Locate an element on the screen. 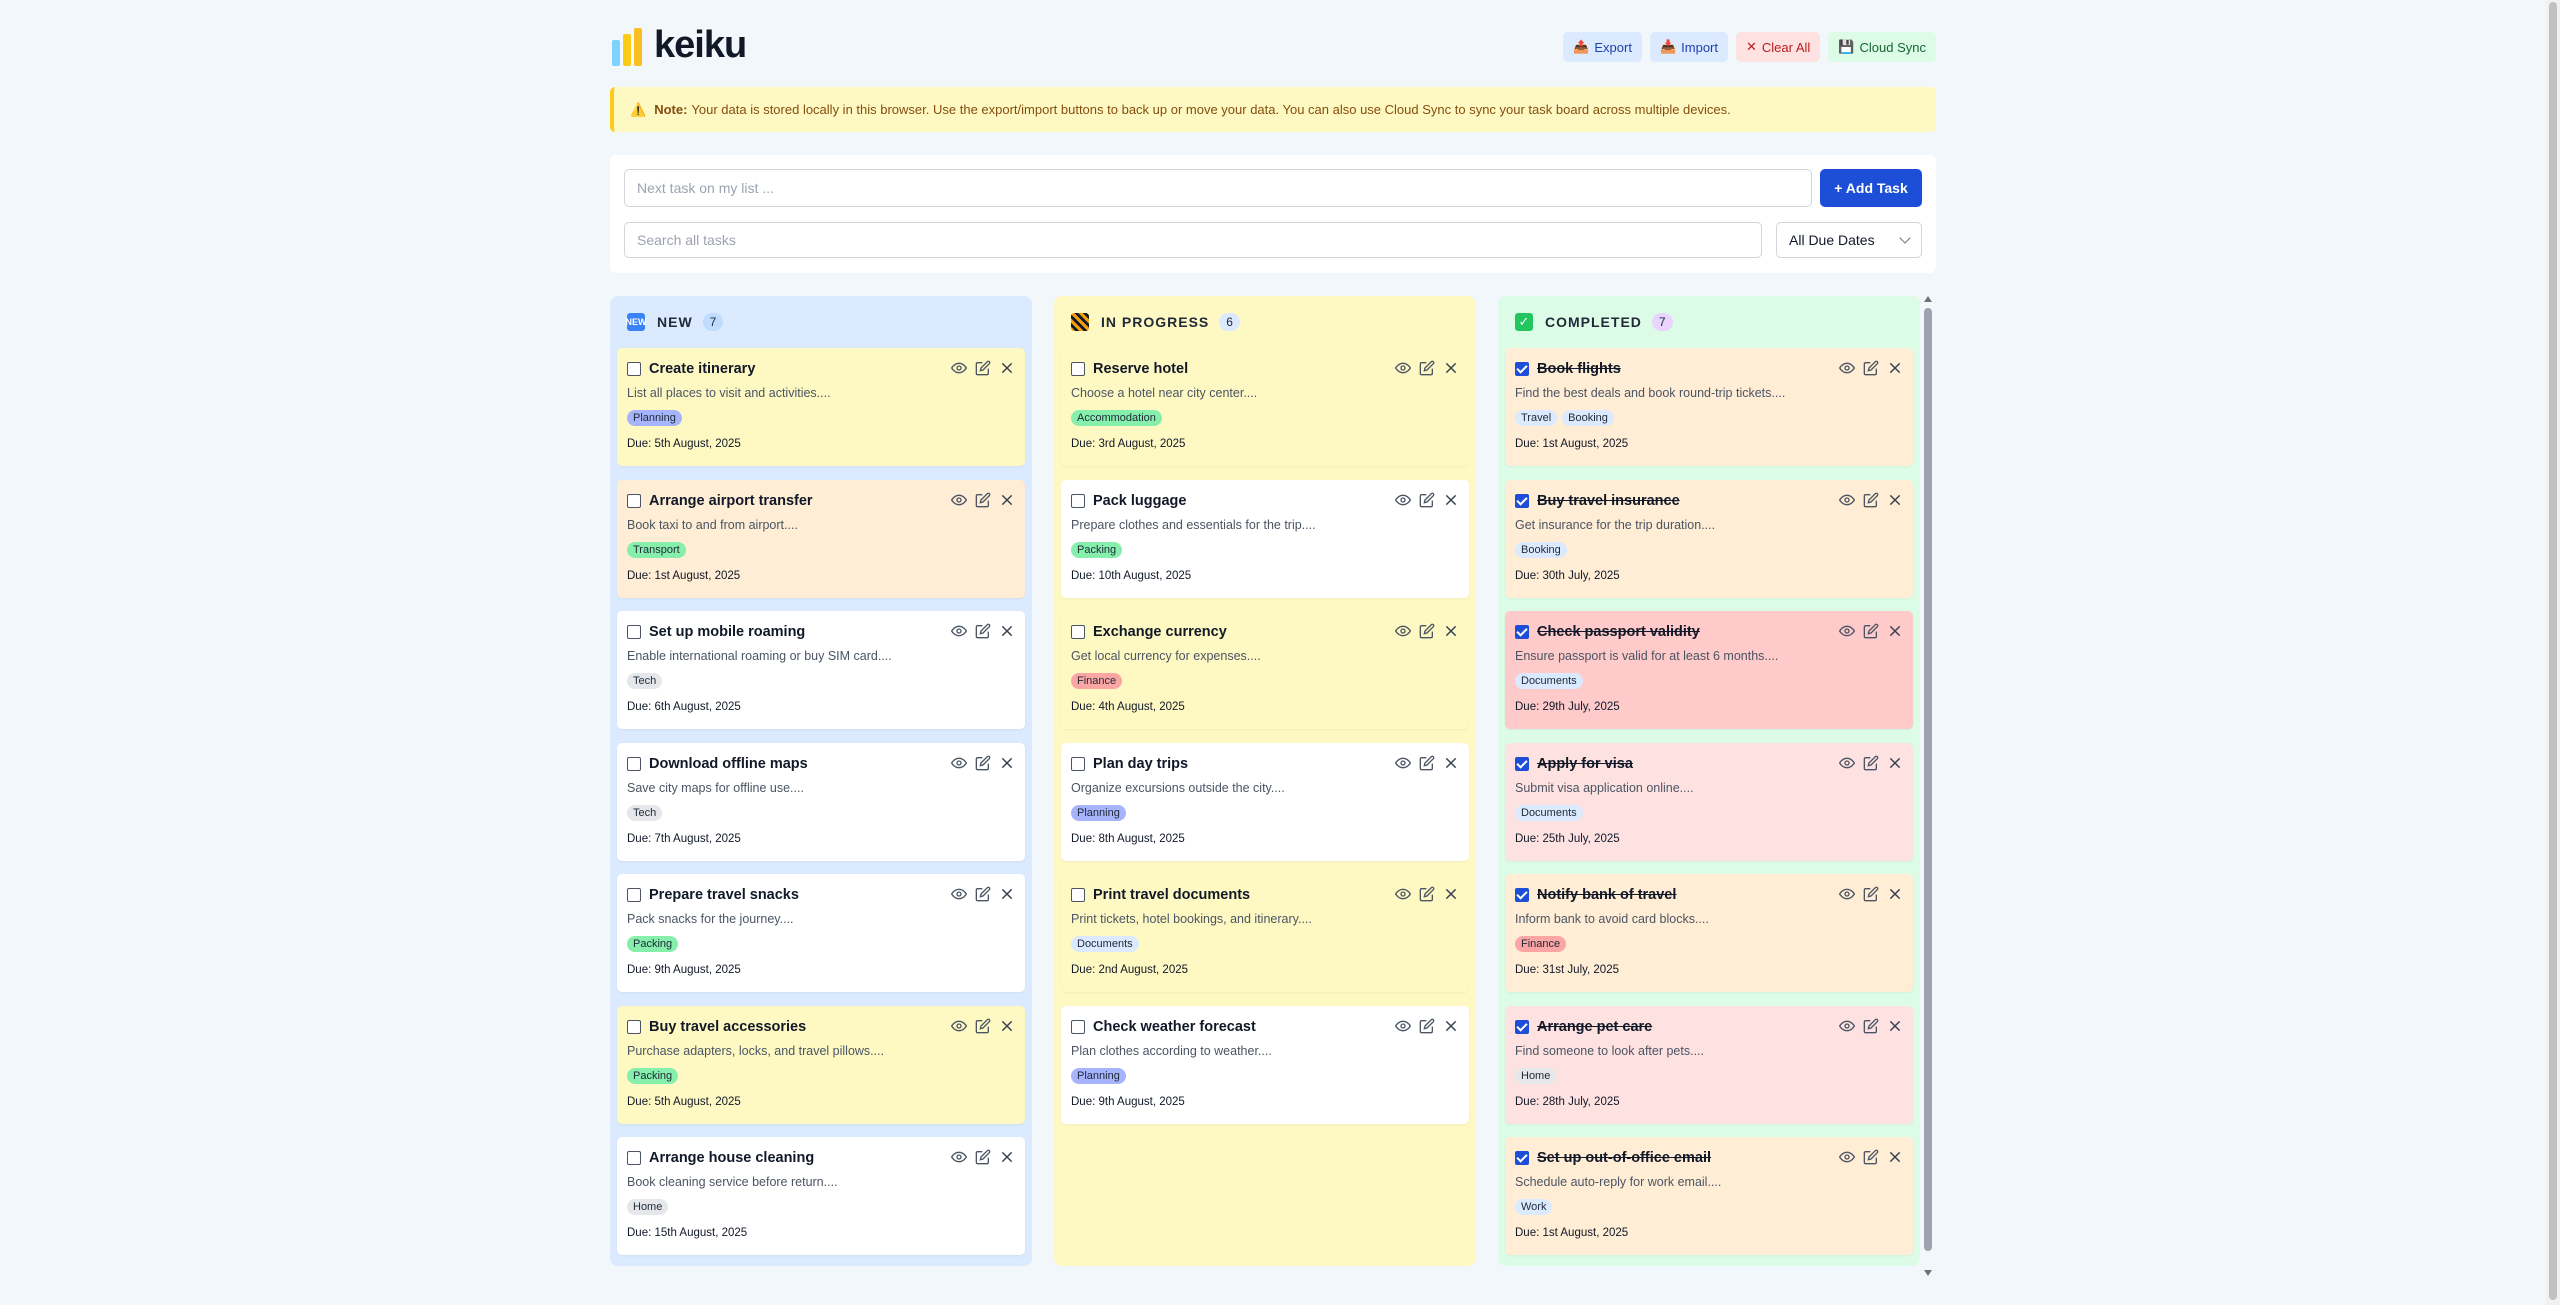  scroll-down-icon is located at coordinates (1928, 1273).